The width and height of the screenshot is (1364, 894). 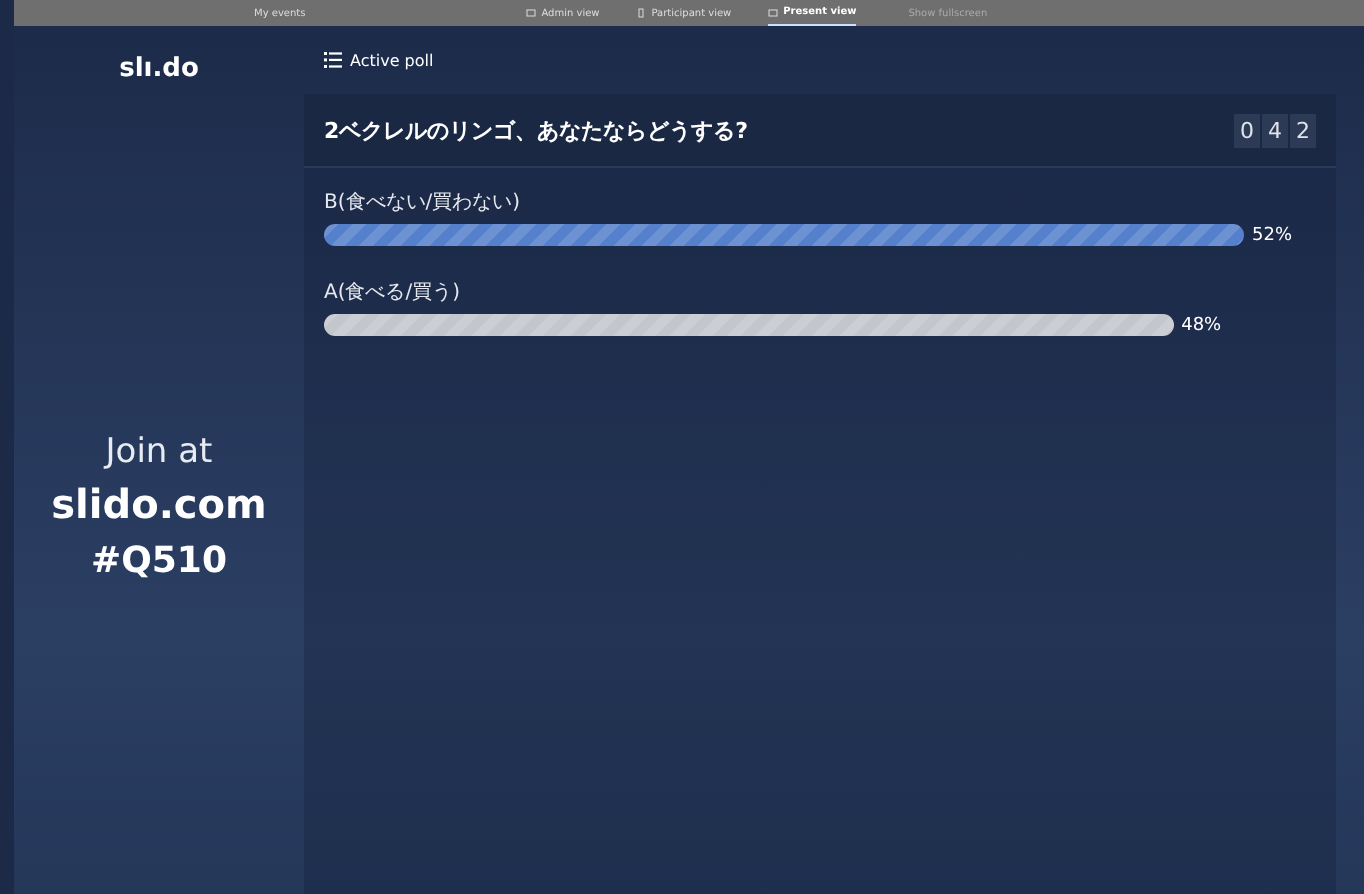 I want to click on option-percent: 52%, so click(x=1272, y=235).